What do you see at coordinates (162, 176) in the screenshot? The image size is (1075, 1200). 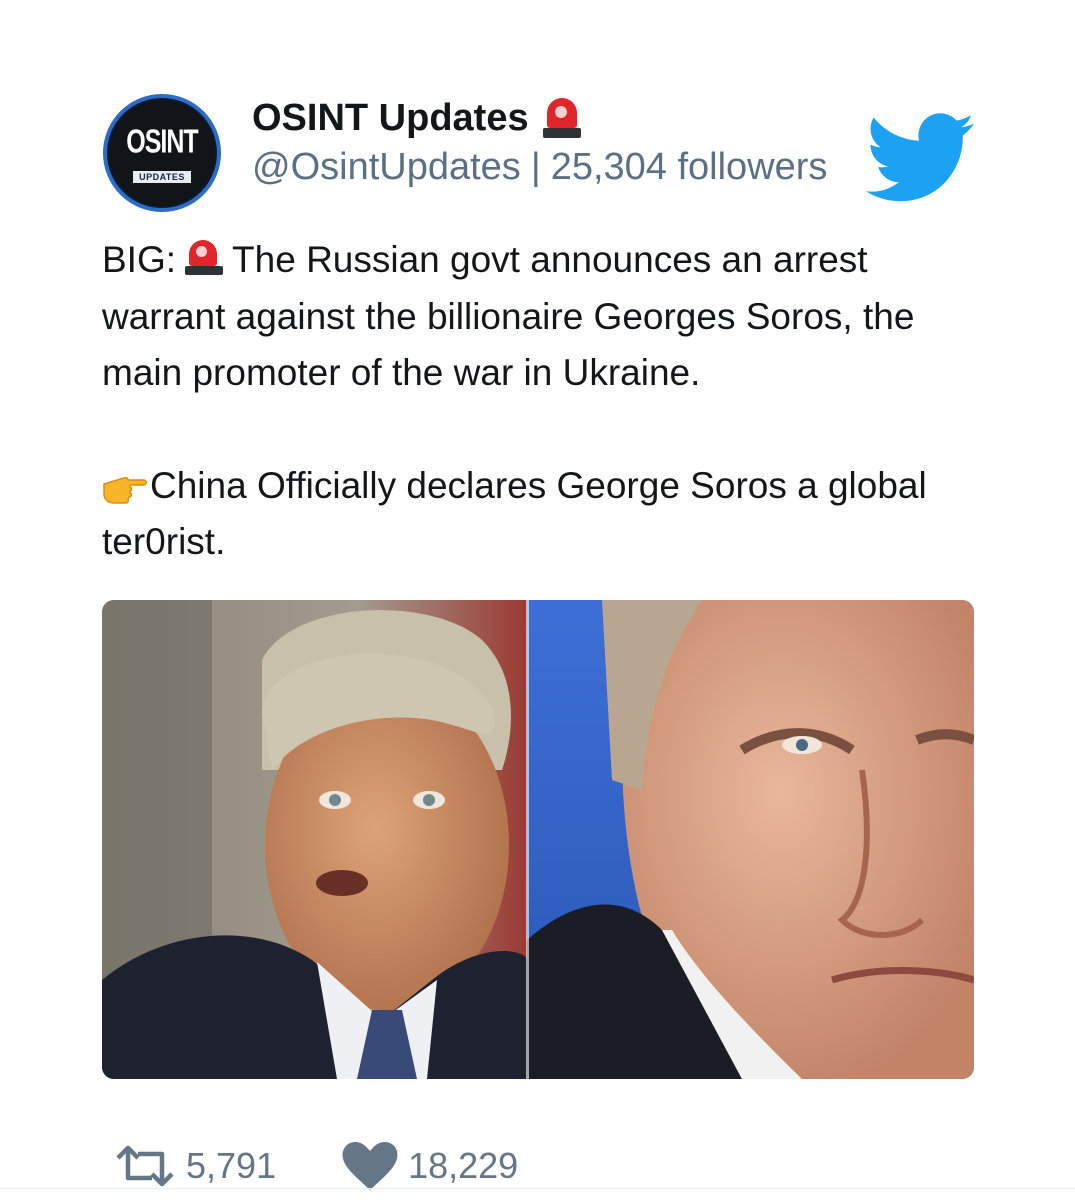 I see `avatar-logo-subtext: UPDATES` at bounding box center [162, 176].